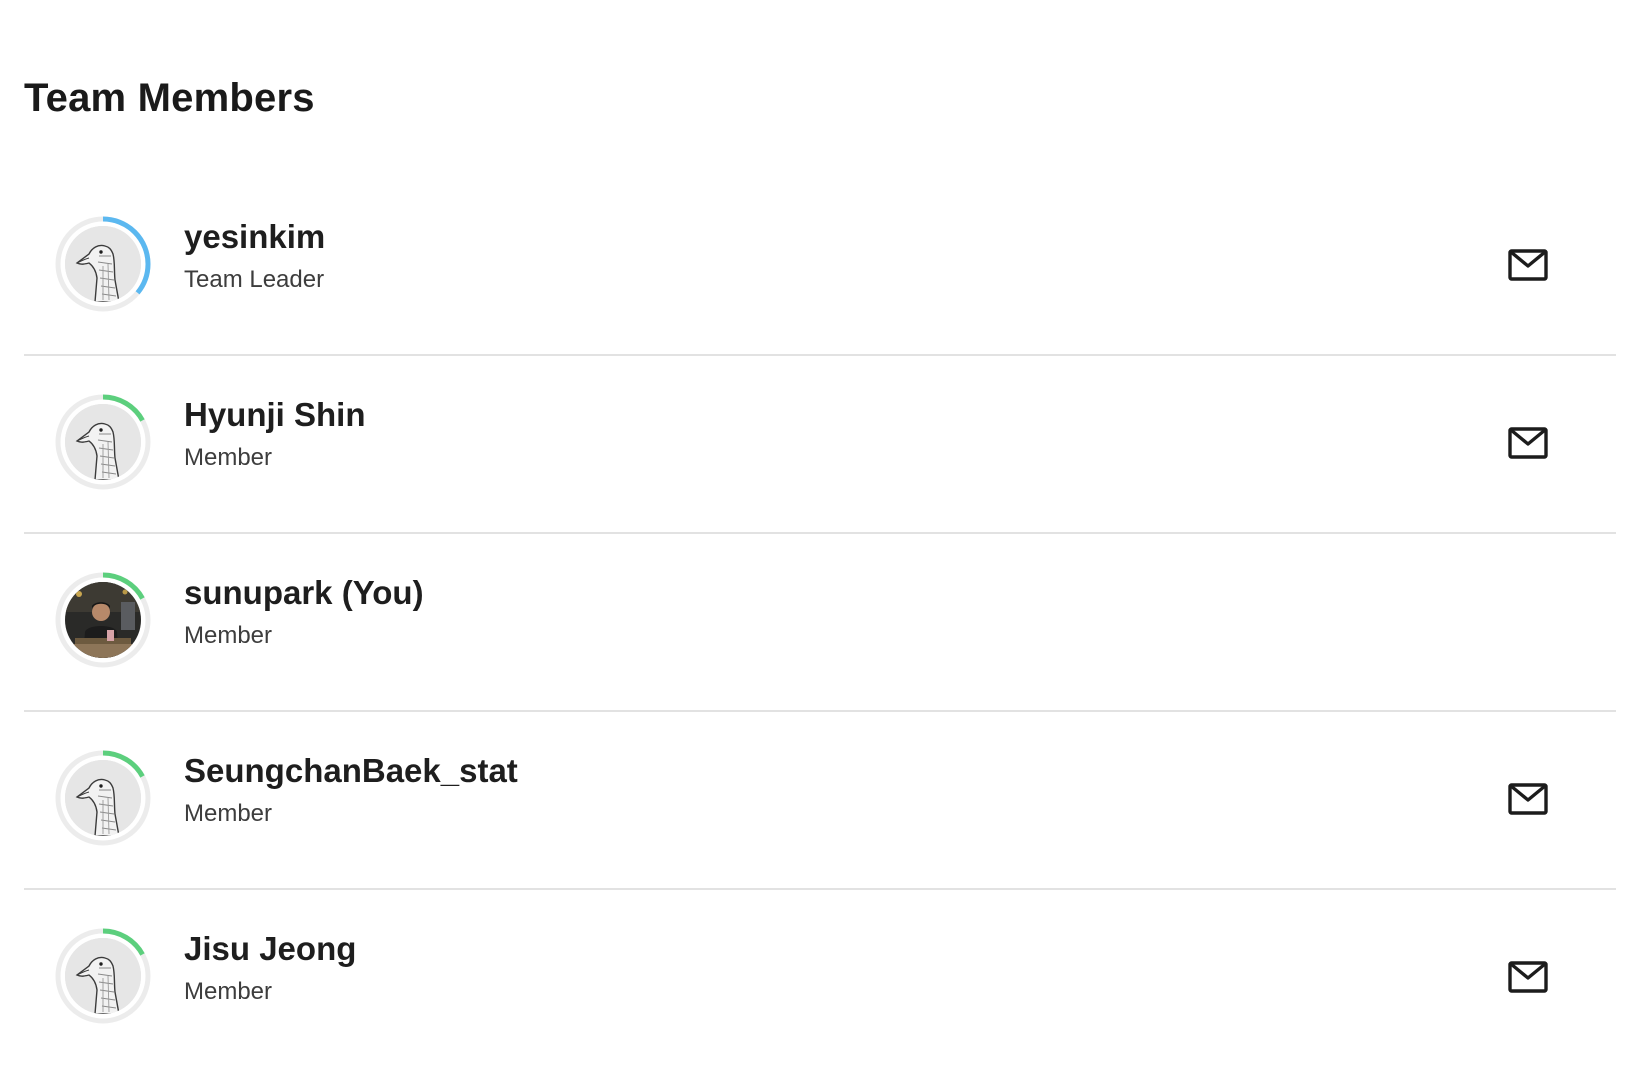 The height and width of the screenshot is (1068, 1646). What do you see at coordinates (169, 98) in the screenshot?
I see `page-title: Team Members` at bounding box center [169, 98].